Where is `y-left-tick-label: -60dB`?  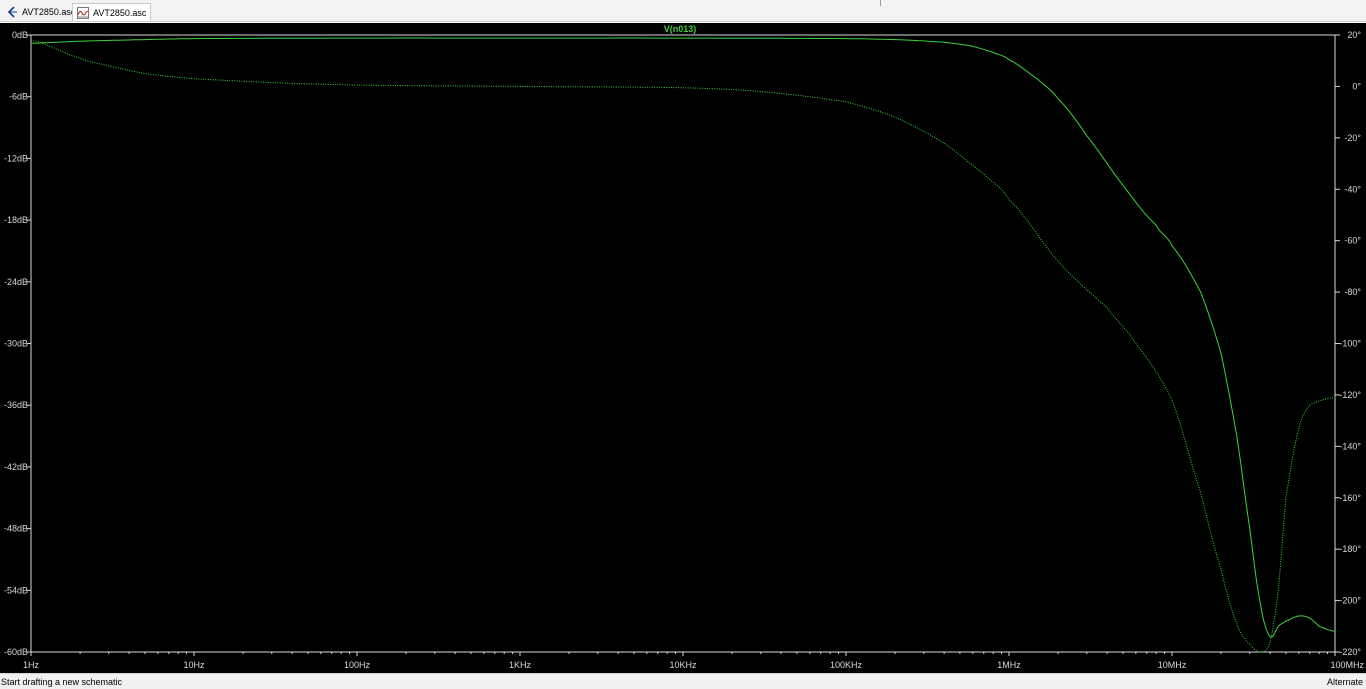
y-left-tick-label: -60dB is located at coordinates (16, 652).